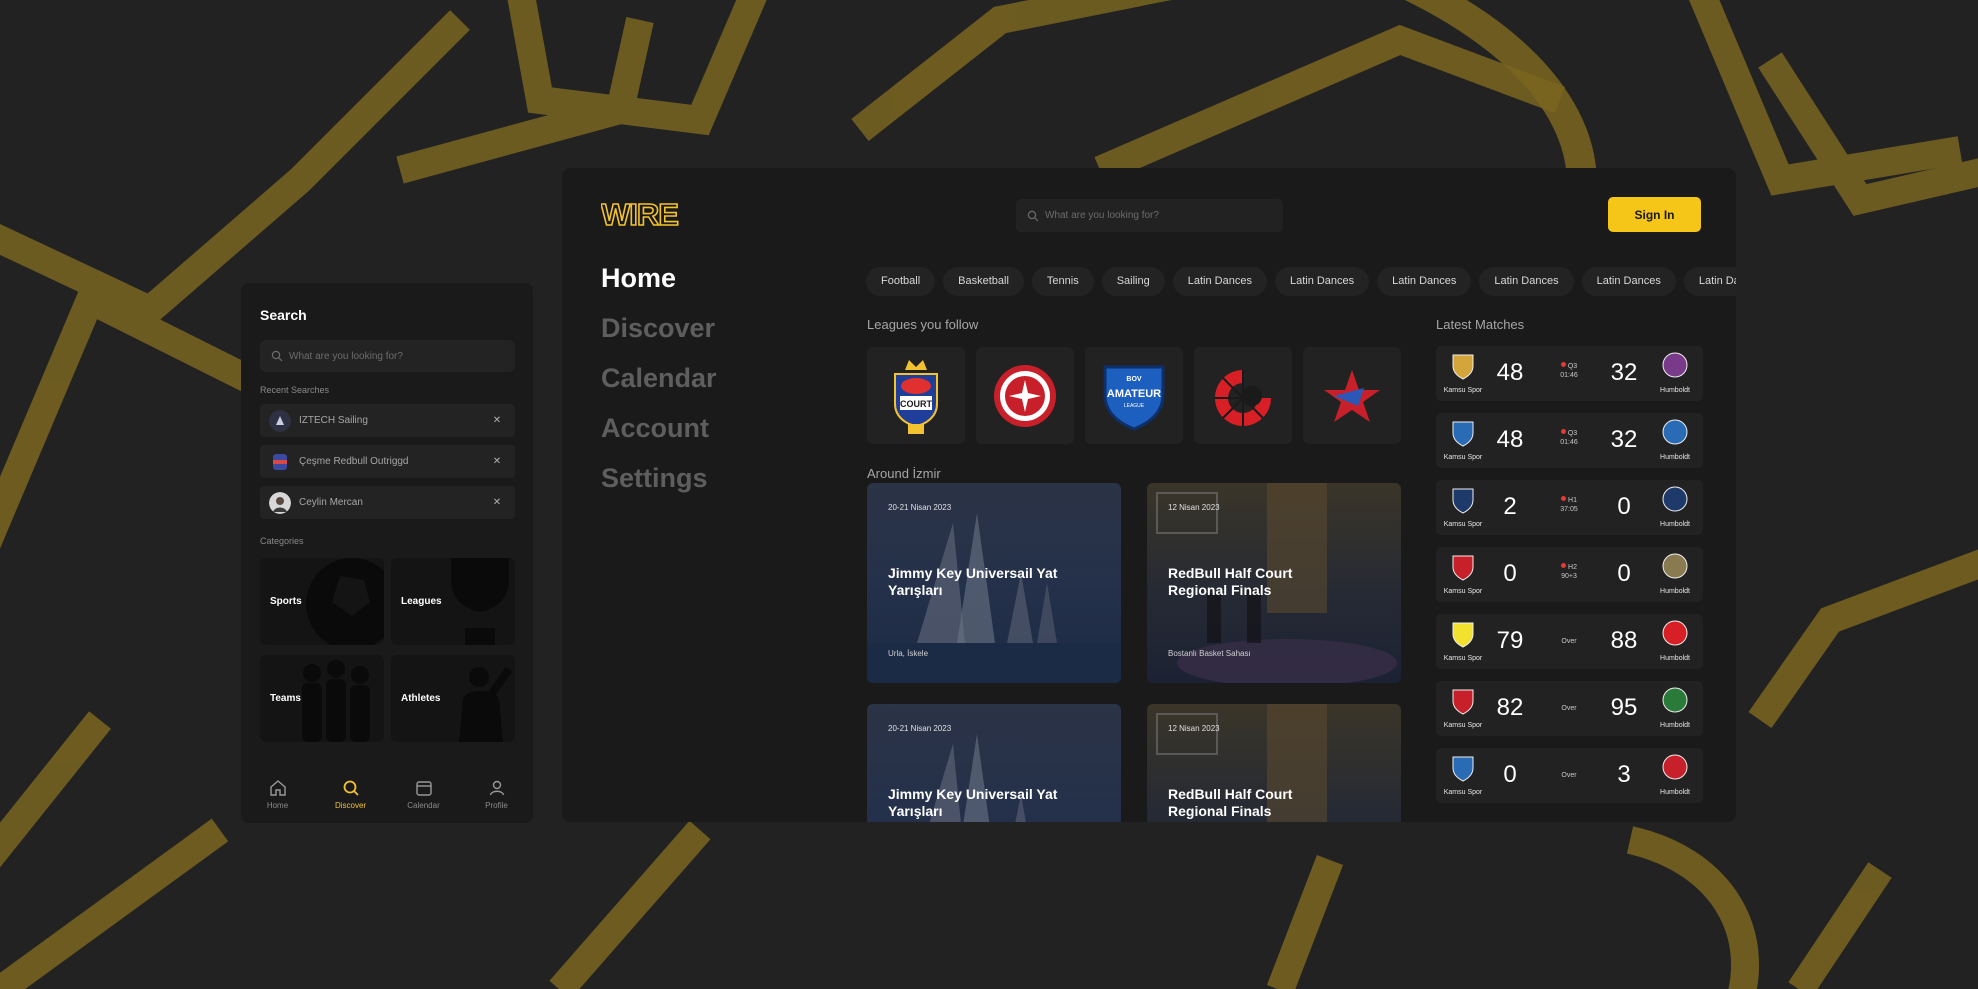  What do you see at coordinates (973, 802) in the screenshot?
I see `event-title: Jimmy Key Universail Yat Yarışları` at bounding box center [973, 802].